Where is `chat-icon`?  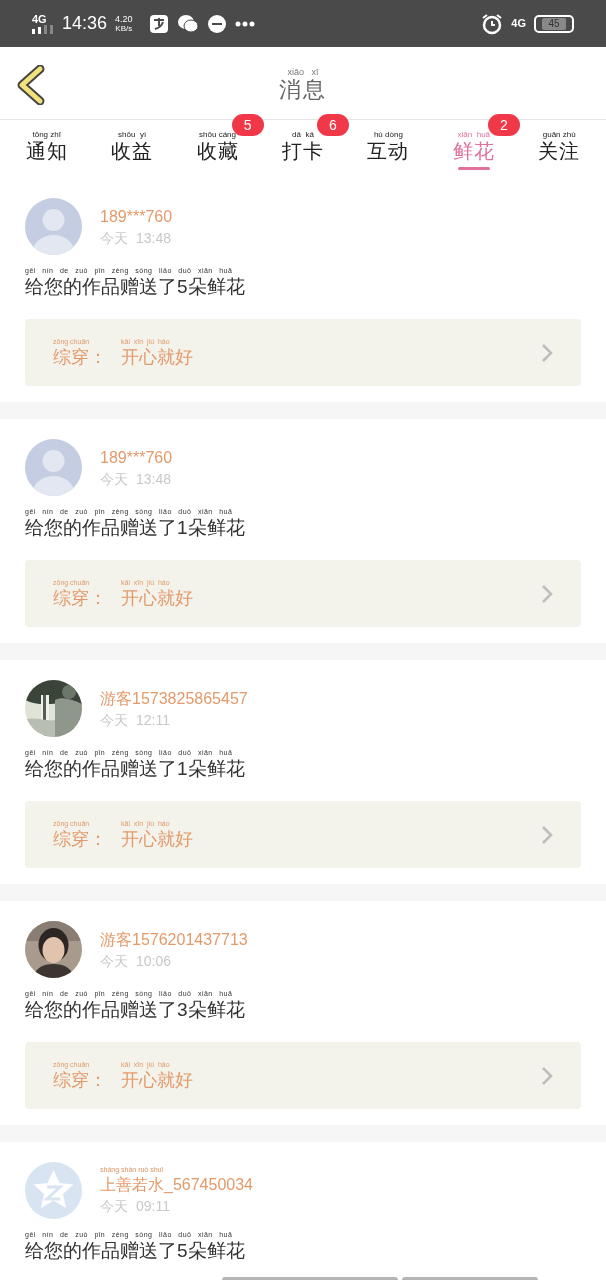
chat-icon is located at coordinates (187, 23).